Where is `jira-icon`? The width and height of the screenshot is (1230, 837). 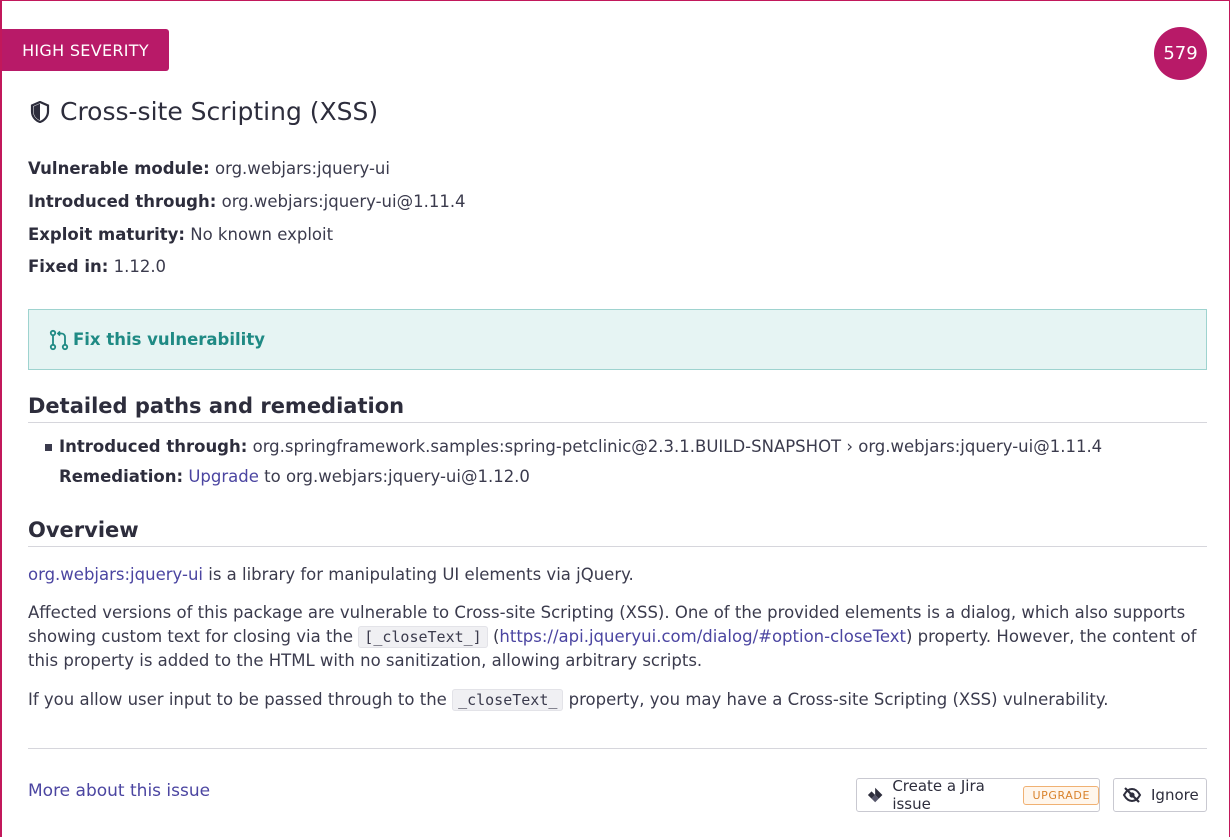
jira-icon is located at coordinates (875, 795).